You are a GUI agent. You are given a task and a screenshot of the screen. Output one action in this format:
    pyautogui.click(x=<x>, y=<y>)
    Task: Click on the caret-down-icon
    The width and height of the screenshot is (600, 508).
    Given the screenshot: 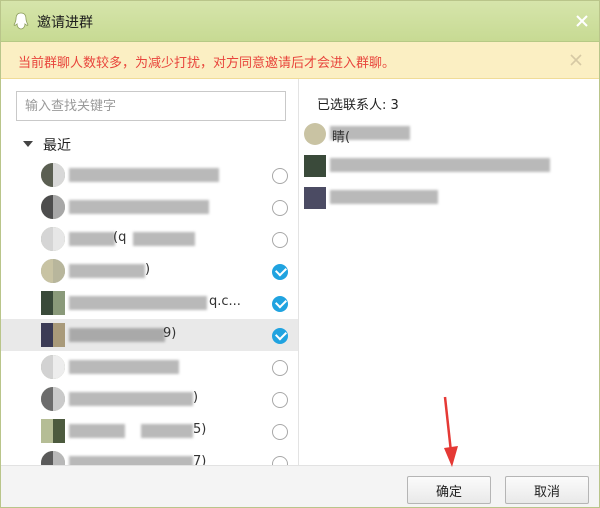 What is the action you would take?
    pyautogui.click(x=28, y=144)
    